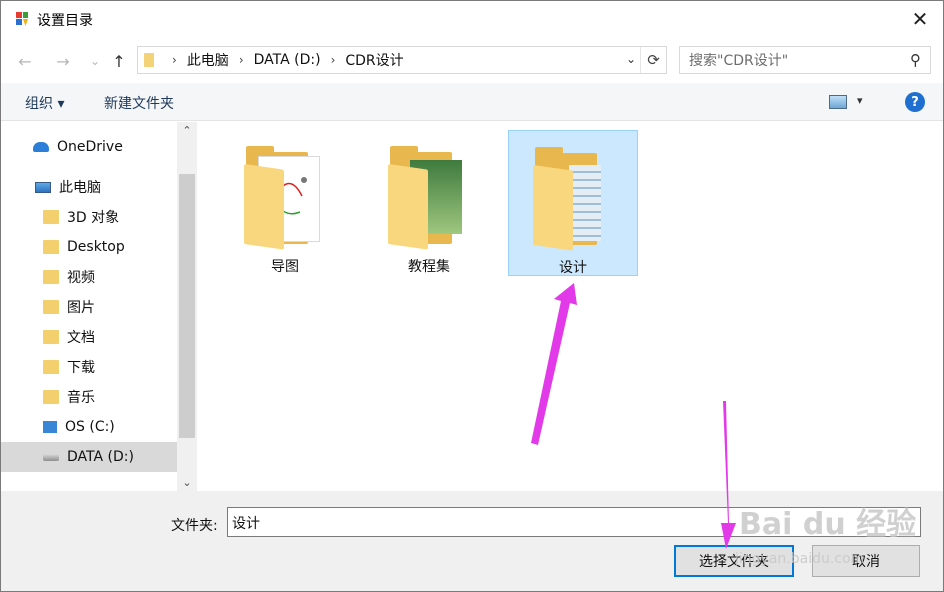  I want to click on sidebar-item-documents: 文档, so click(89, 337).